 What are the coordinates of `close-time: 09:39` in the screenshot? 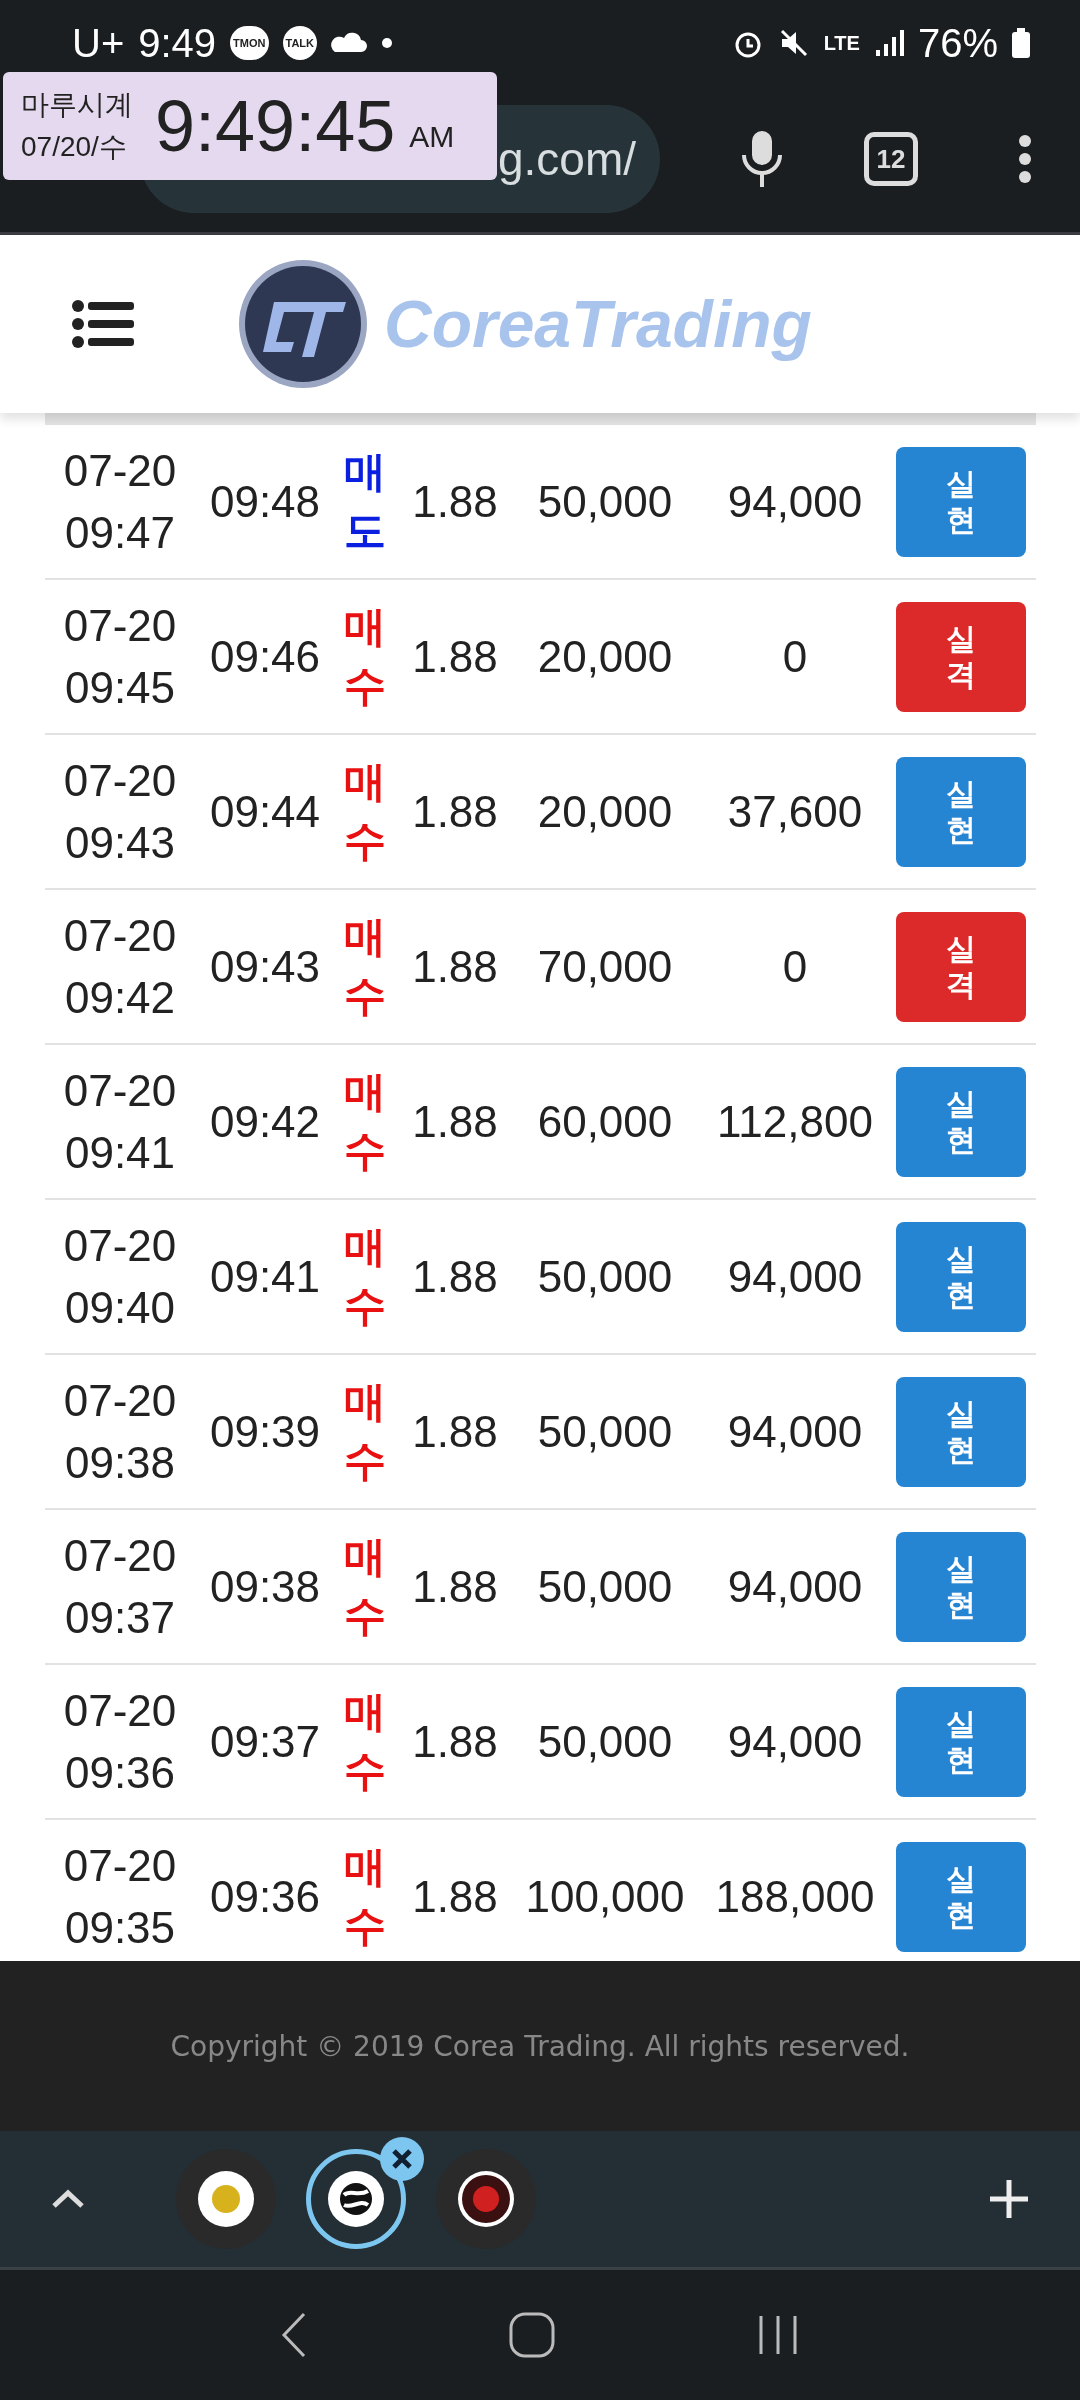 It's located at (265, 1431).